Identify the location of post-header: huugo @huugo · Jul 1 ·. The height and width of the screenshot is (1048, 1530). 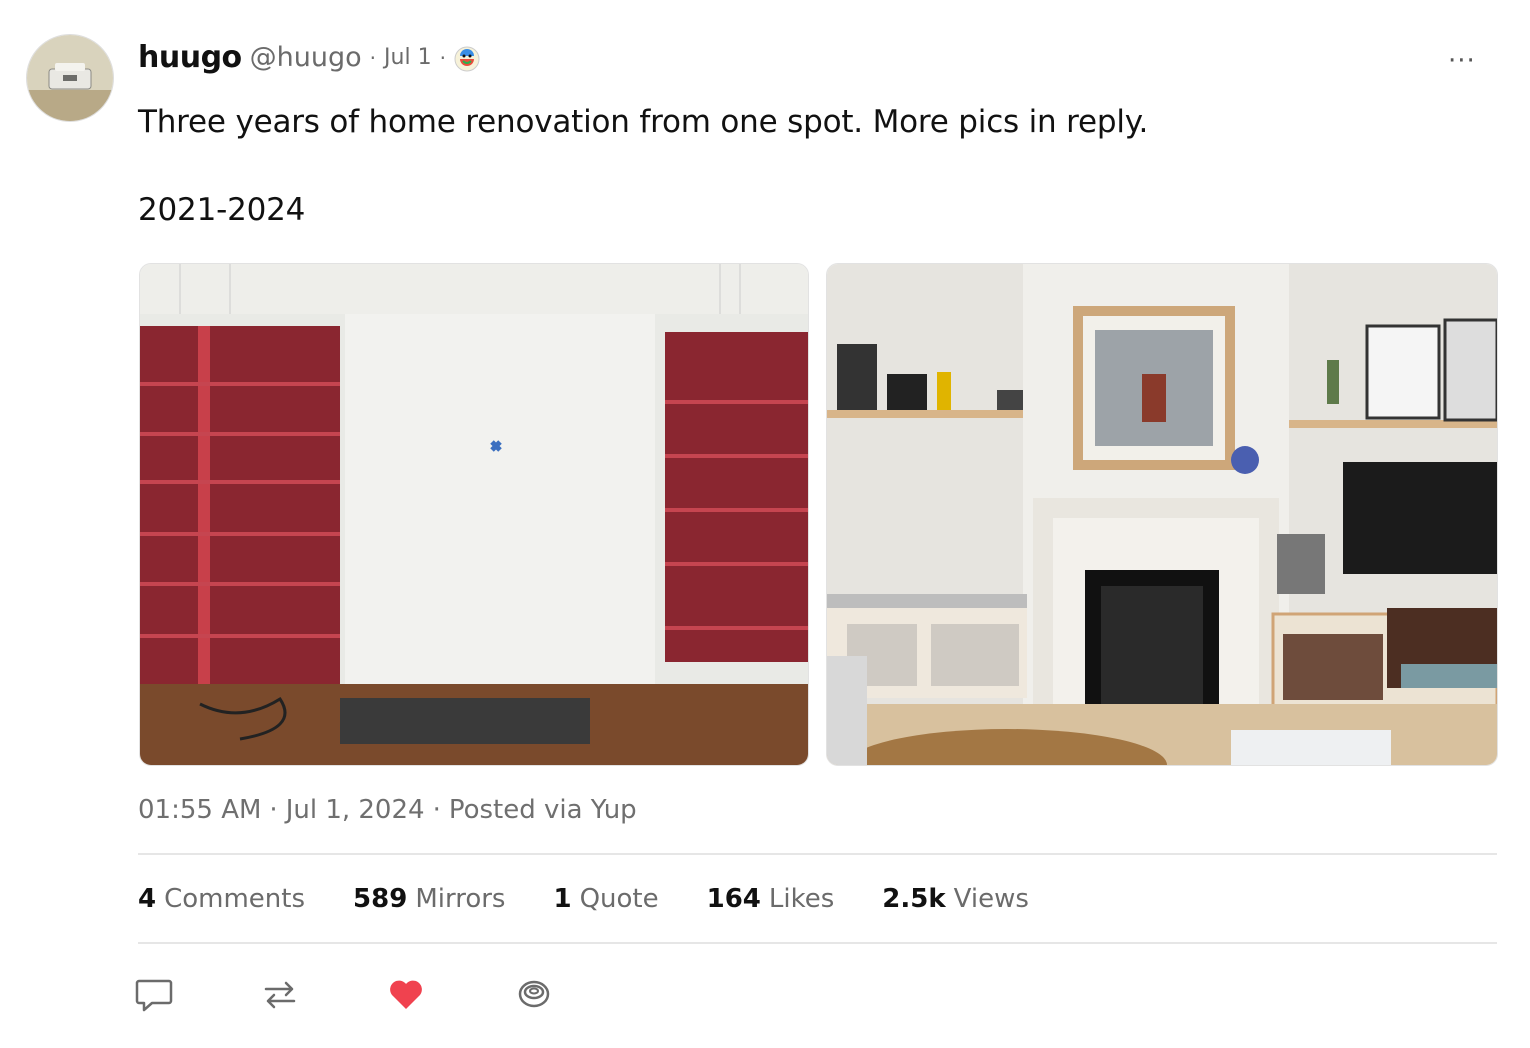
(309, 57).